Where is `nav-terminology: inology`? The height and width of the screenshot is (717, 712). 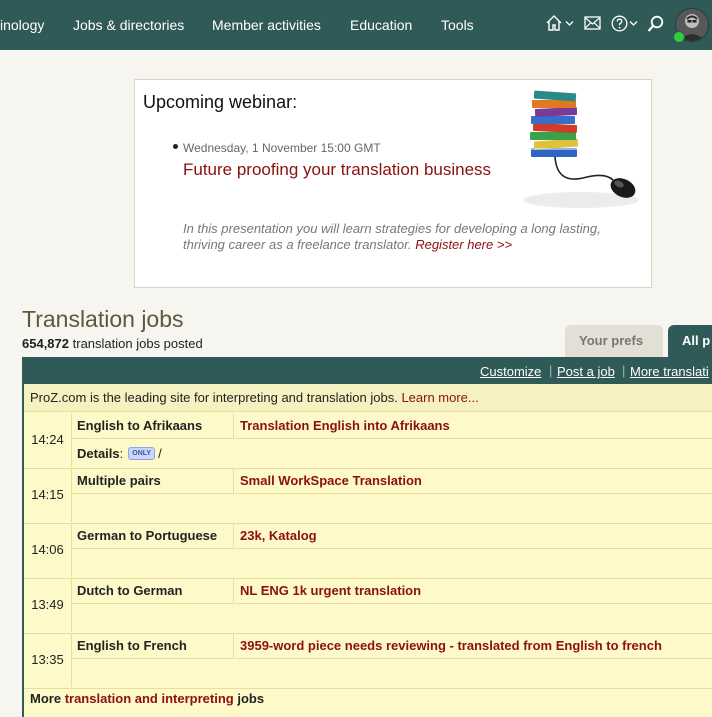 nav-terminology: inology is located at coordinates (22, 25).